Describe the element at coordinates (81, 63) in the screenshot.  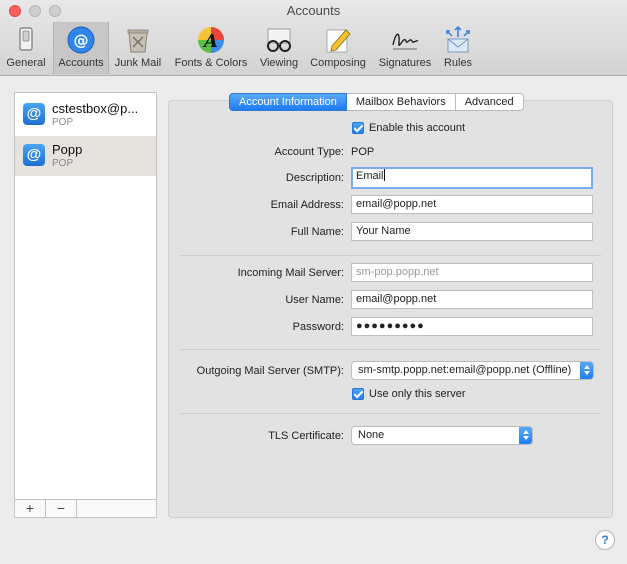
I see `toolbar-accounts-label: Accounts` at that location.